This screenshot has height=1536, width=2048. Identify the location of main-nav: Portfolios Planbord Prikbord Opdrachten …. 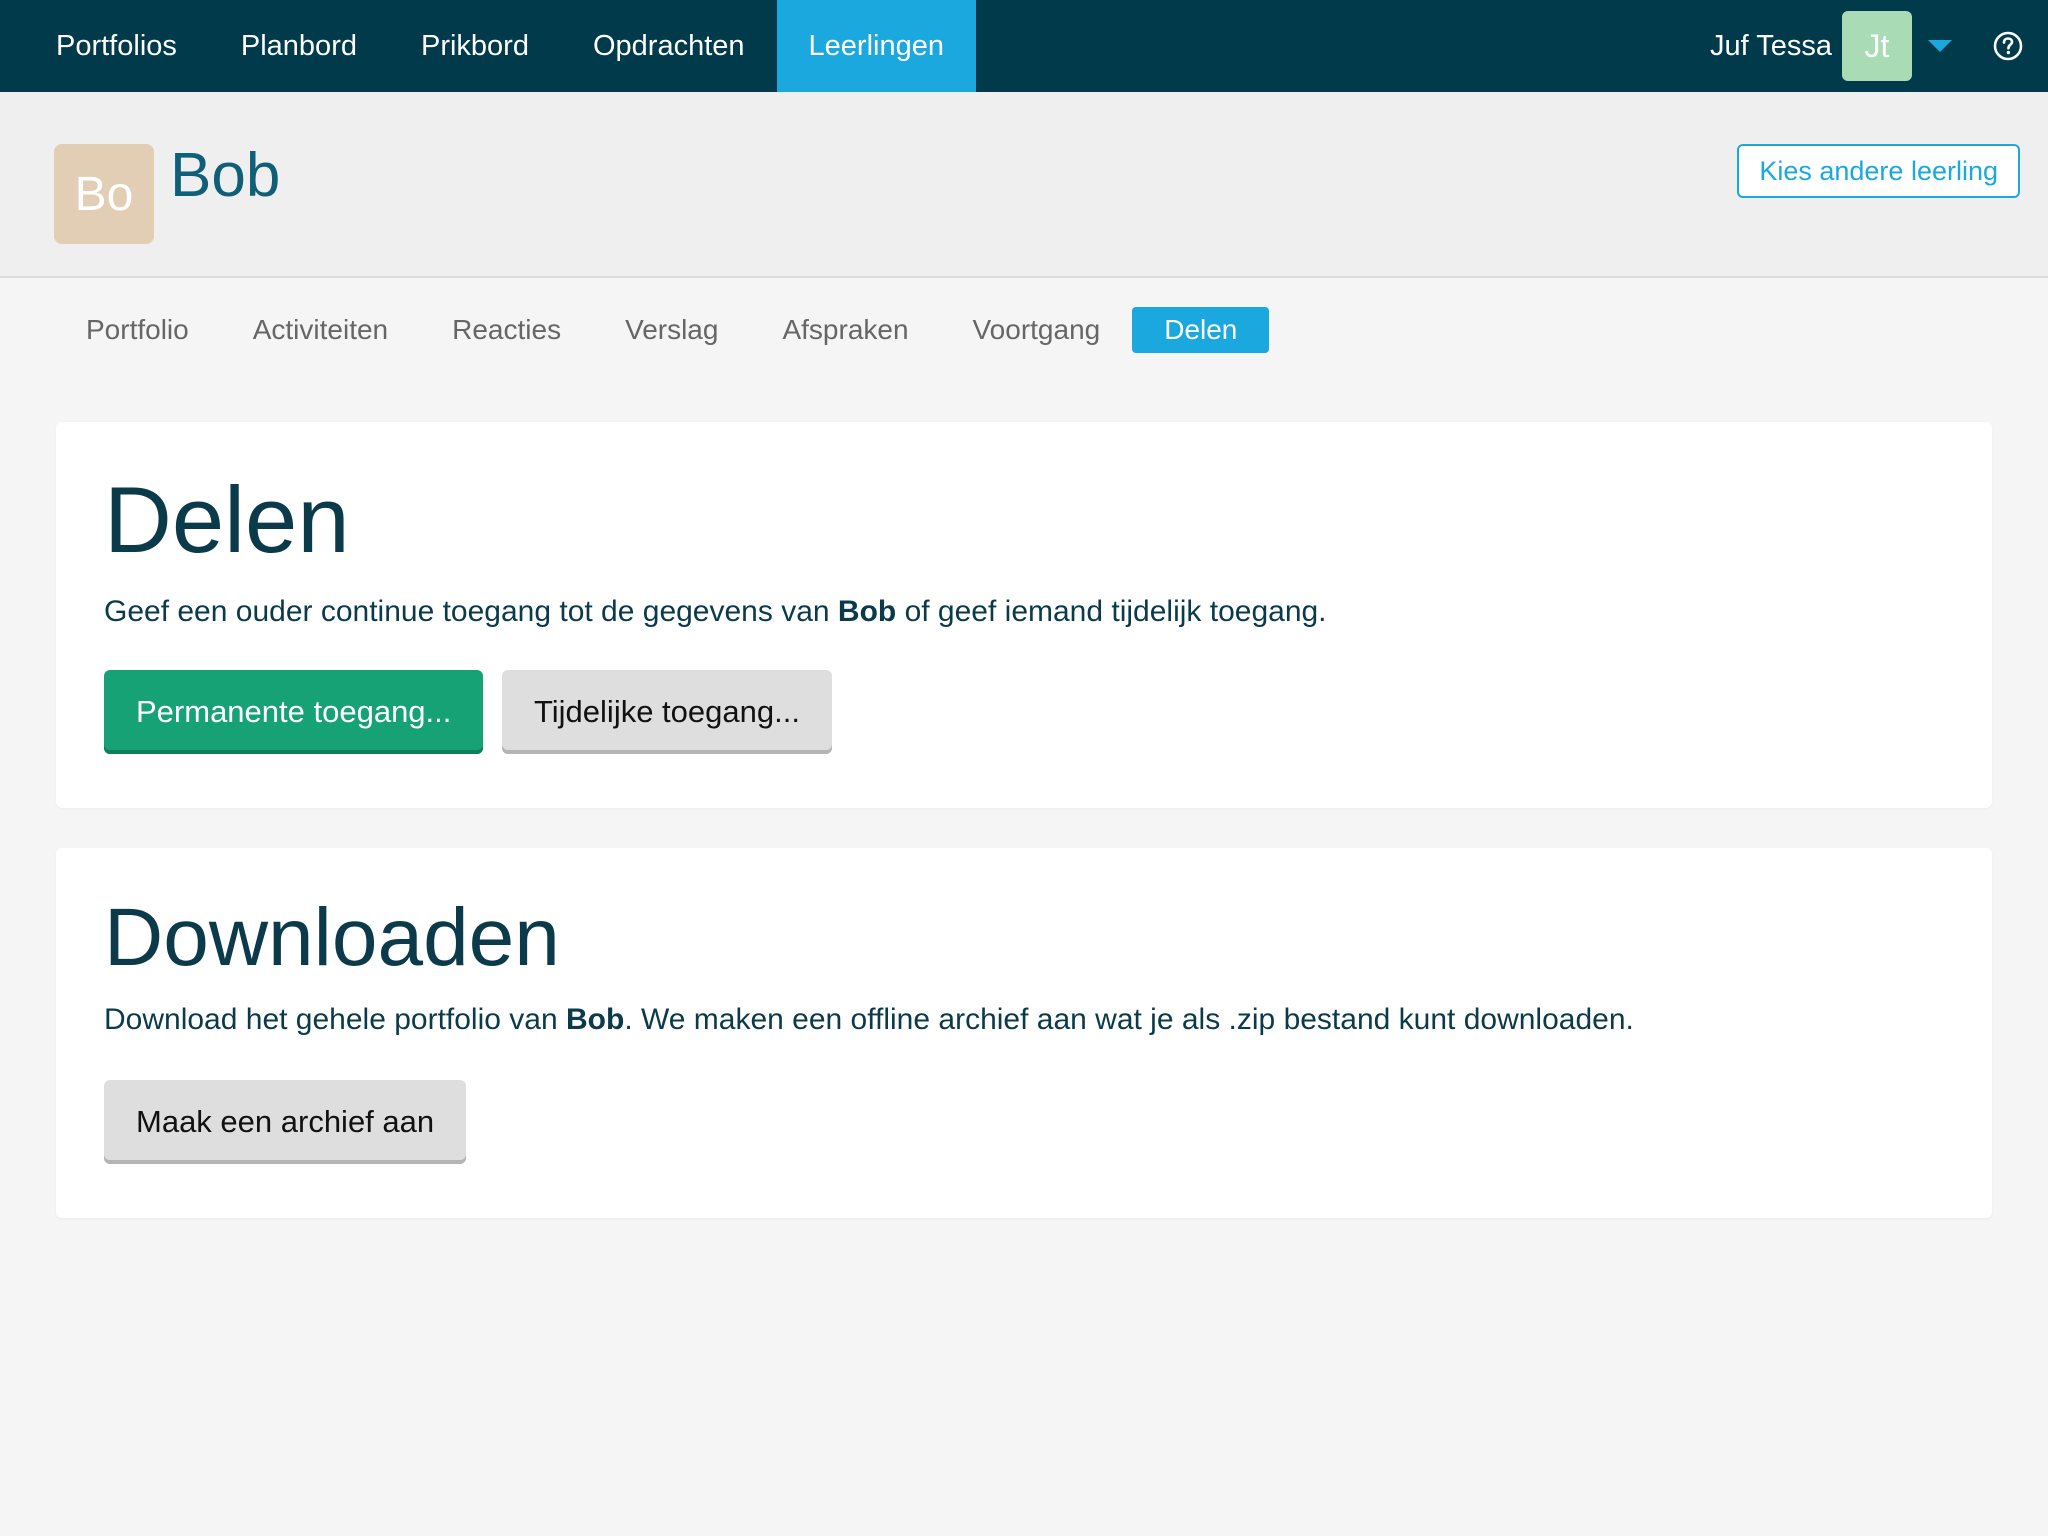
(500, 46).